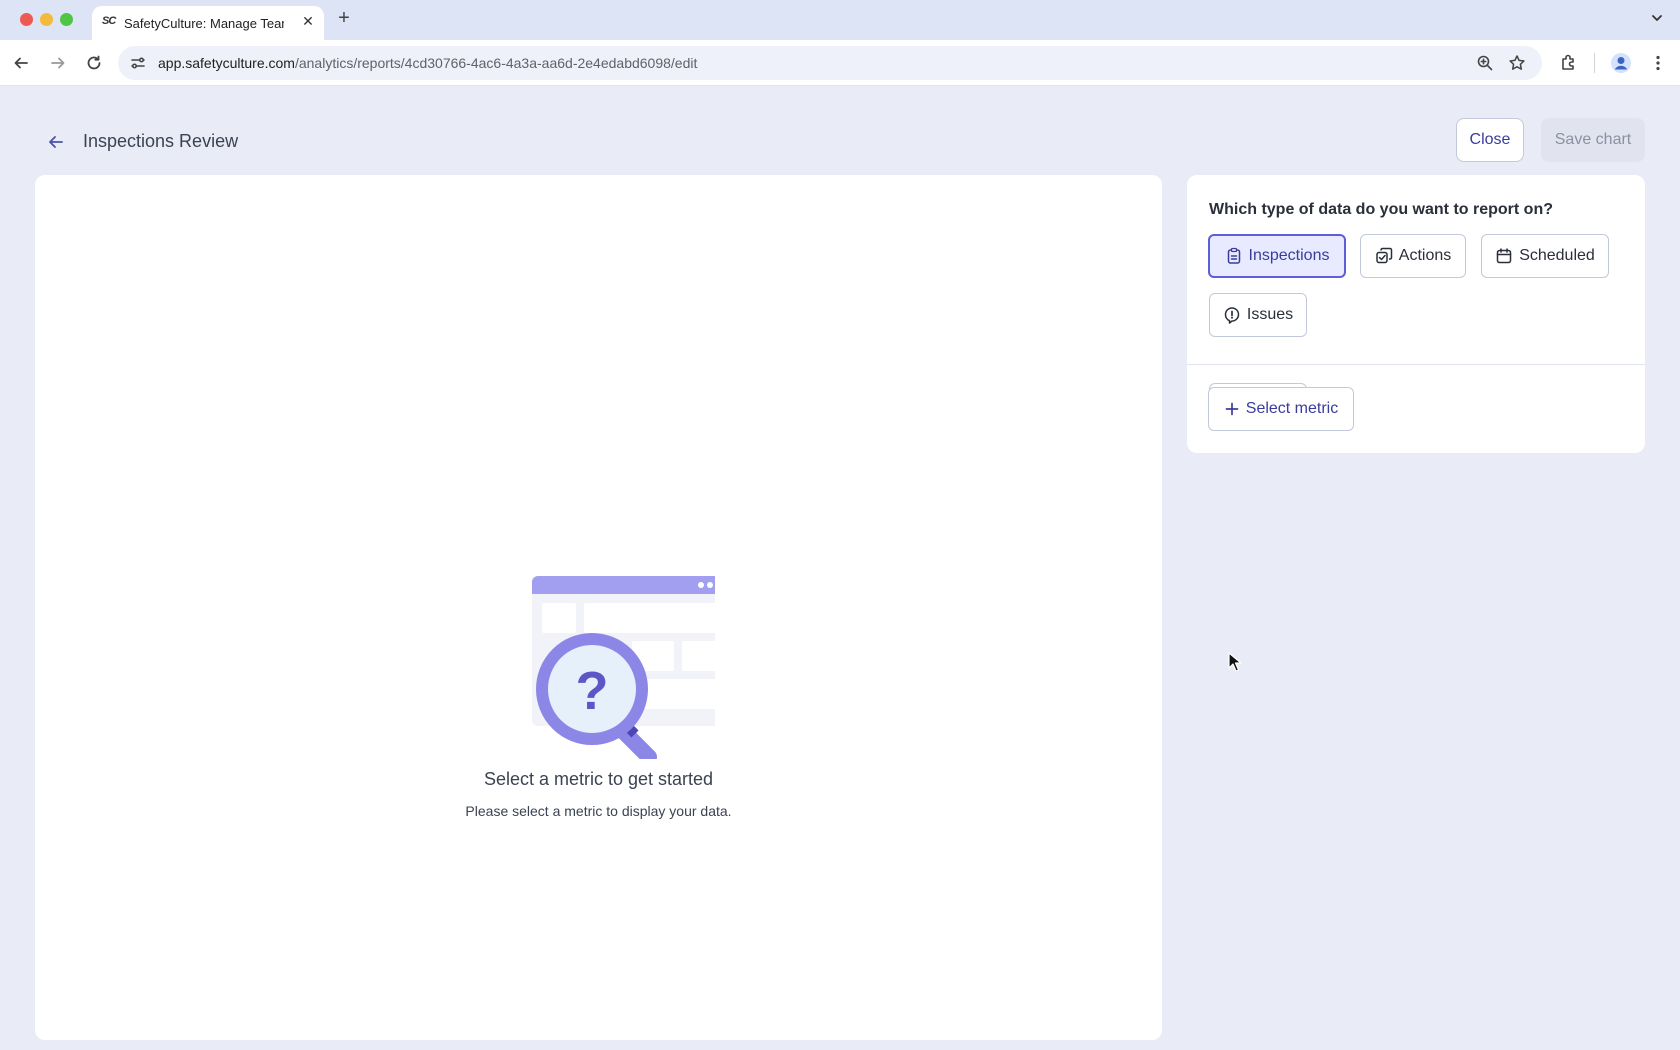 The width and height of the screenshot is (1680, 1050). Describe the element at coordinates (623, 667) in the screenshot. I see `report-window-illustration: ?` at that location.